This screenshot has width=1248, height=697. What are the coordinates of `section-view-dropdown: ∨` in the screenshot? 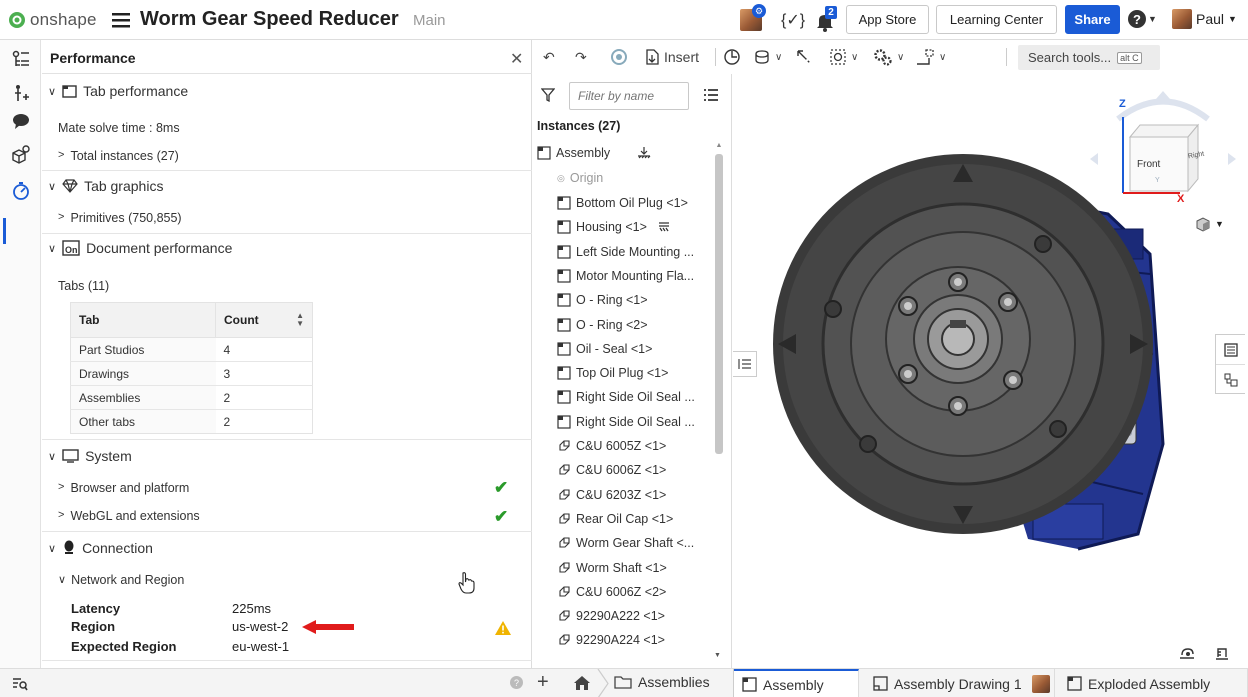 It's located at (843, 57).